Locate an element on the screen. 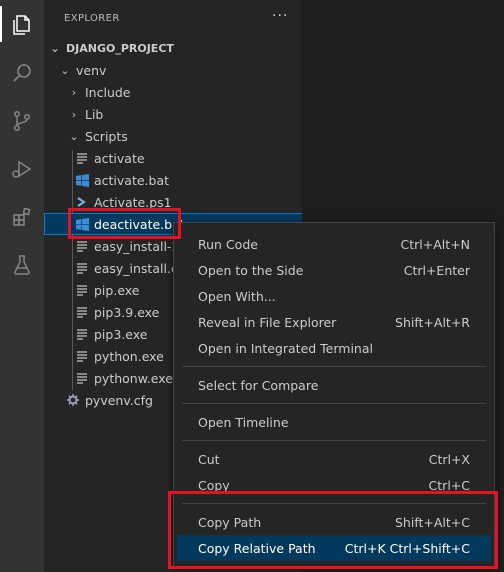 The width and height of the screenshot is (504, 572). more-actions-button: ··· is located at coordinates (280, 16).